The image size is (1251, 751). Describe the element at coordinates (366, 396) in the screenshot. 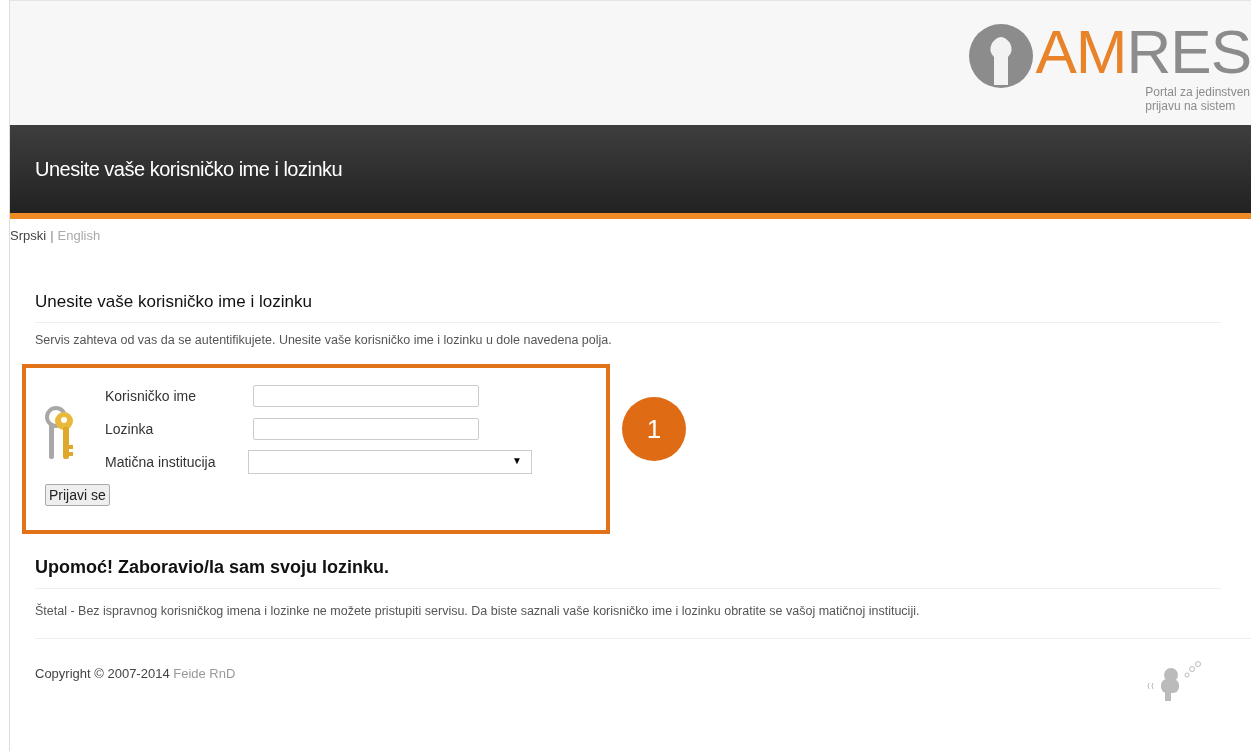

I see `username-field` at that location.